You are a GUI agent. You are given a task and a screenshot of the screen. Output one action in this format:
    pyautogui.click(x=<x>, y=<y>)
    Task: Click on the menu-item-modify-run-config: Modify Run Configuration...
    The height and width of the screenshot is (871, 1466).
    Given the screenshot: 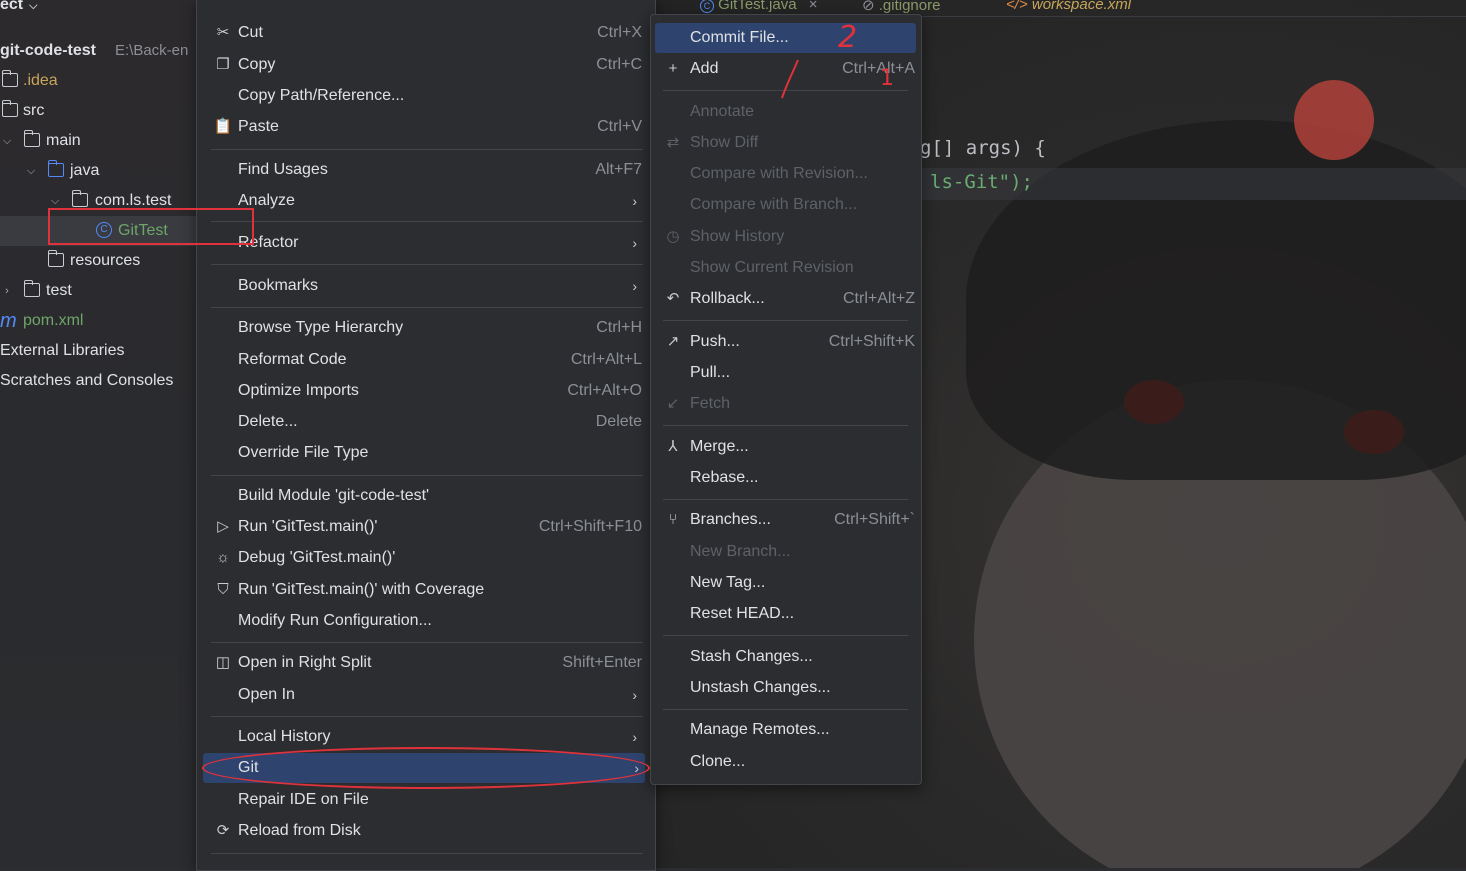 What is the action you would take?
    pyautogui.click(x=427, y=621)
    